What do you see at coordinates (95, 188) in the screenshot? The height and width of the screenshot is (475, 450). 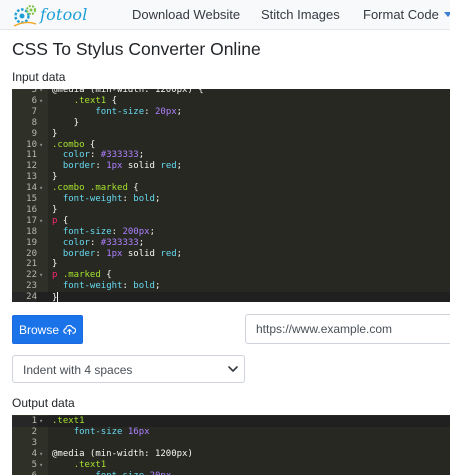 I see `code-text: .combo .marked {` at bounding box center [95, 188].